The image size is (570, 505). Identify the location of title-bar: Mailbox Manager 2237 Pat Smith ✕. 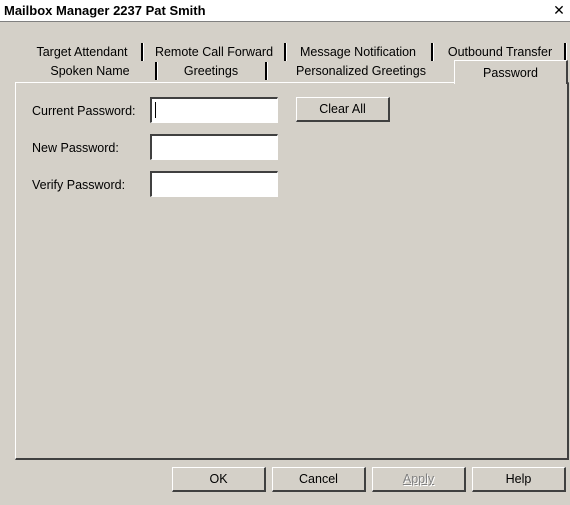
(285, 11).